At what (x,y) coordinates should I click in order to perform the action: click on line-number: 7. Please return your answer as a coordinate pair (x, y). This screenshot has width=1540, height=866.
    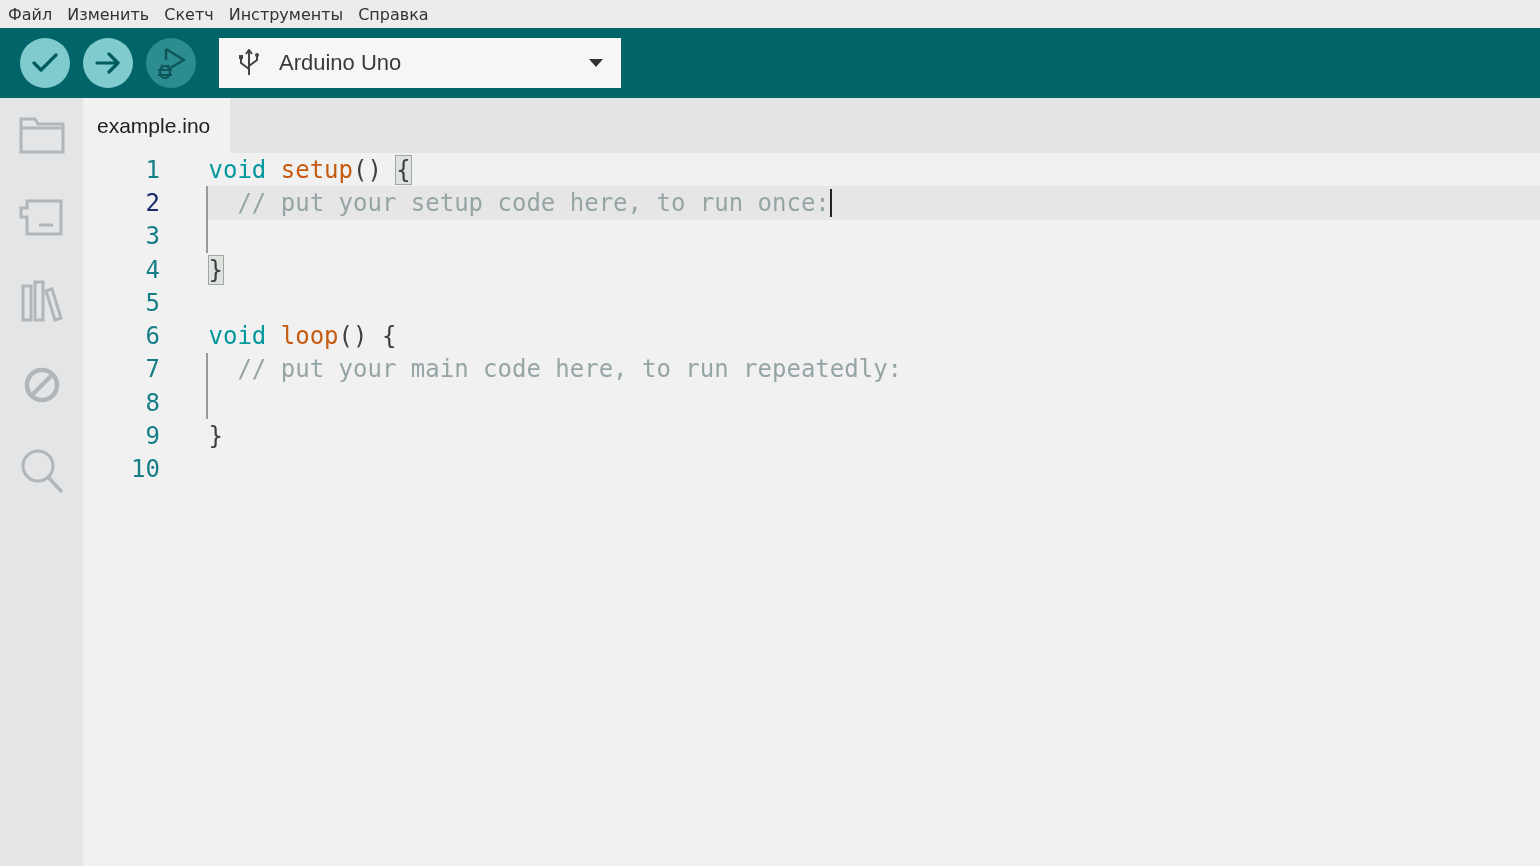
    Looking at the image, I should click on (152, 369).